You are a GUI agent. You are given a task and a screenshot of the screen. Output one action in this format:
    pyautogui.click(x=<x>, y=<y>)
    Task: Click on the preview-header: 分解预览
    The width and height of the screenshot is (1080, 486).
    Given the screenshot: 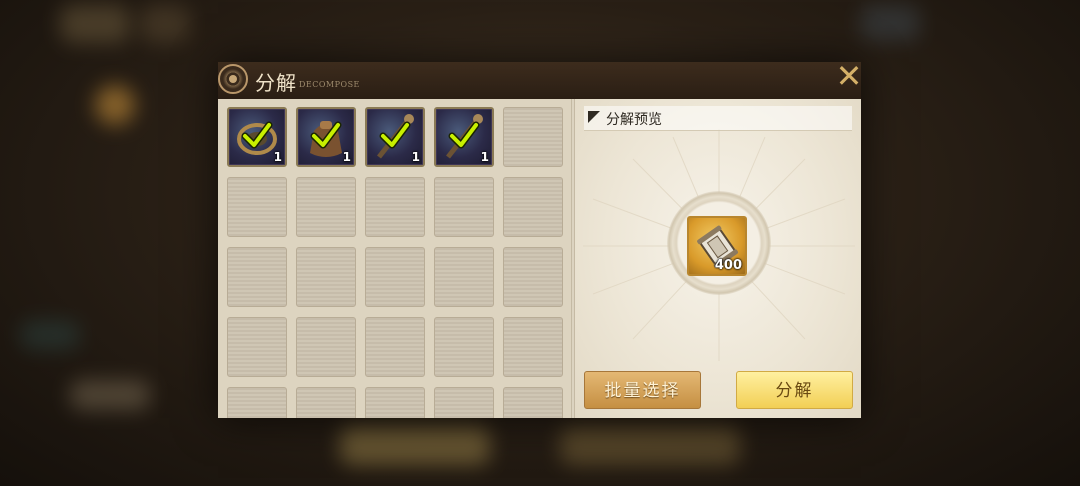 What is the action you would take?
    pyautogui.click(x=718, y=118)
    